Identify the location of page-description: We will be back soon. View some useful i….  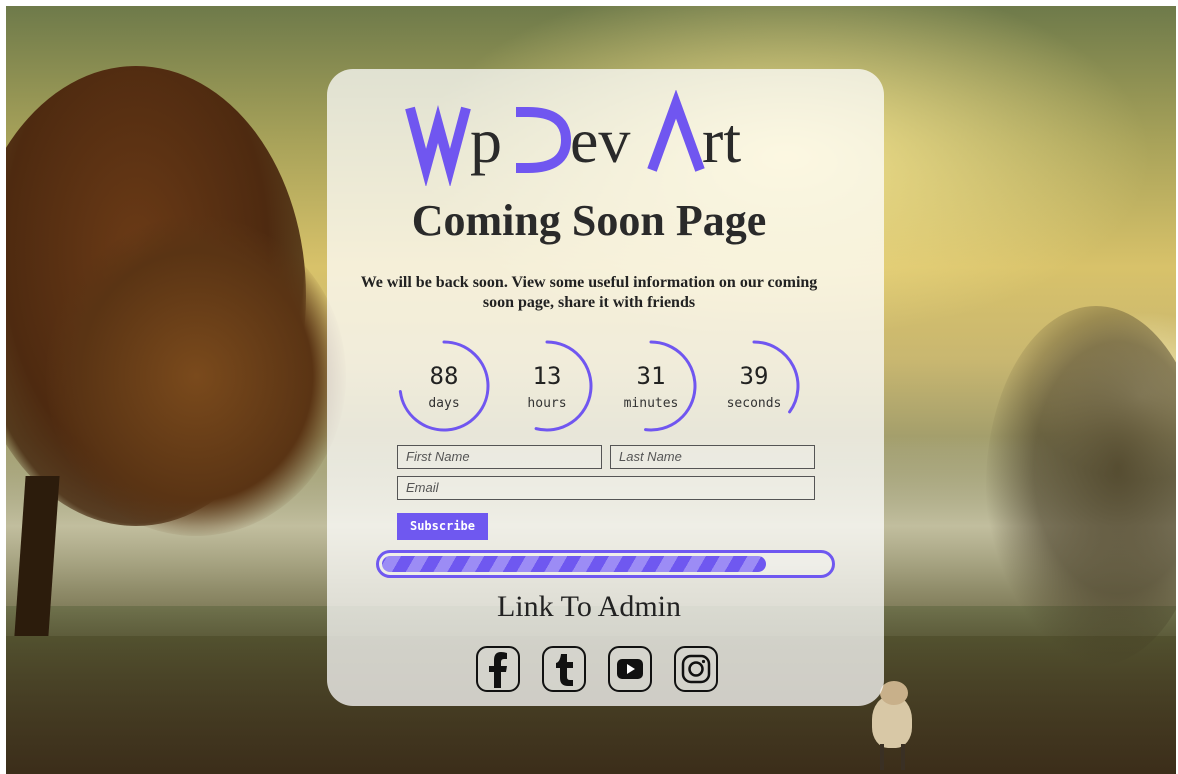
(589, 293).